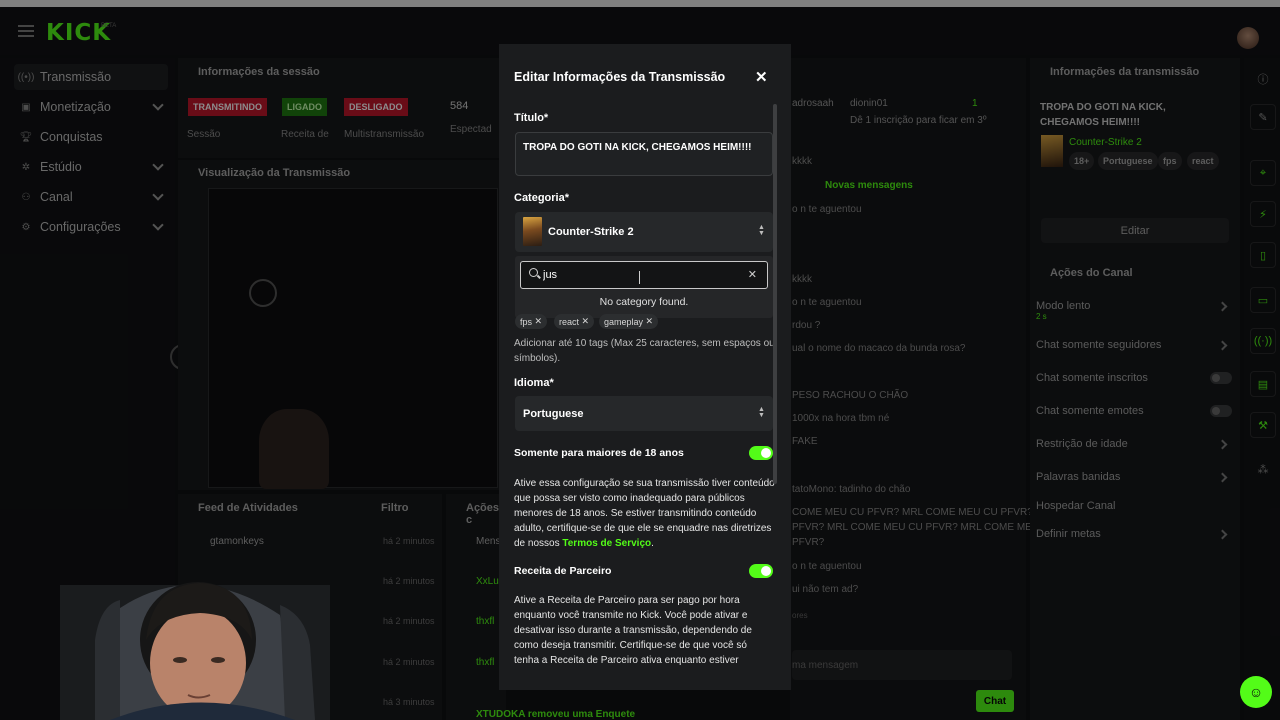  I want to click on partner-label: Receita de Parceiro, so click(563, 571).